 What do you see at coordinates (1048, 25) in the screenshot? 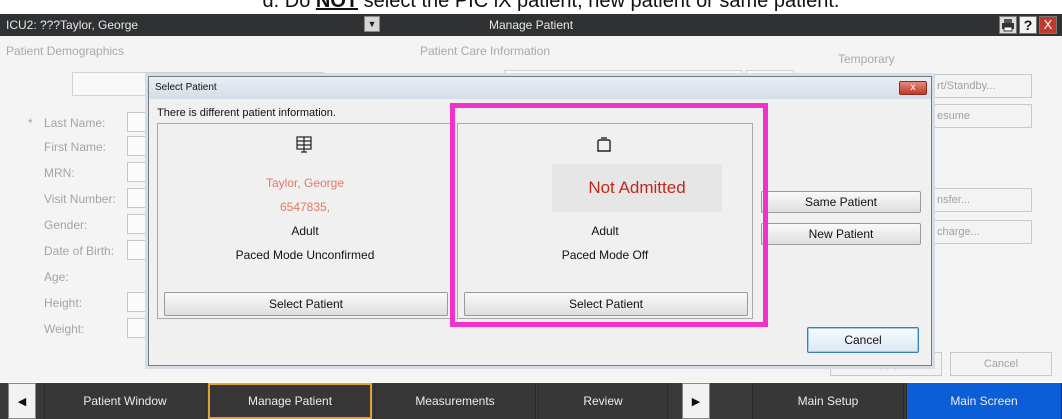
I see `close-window-button: X` at bounding box center [1048, 25].